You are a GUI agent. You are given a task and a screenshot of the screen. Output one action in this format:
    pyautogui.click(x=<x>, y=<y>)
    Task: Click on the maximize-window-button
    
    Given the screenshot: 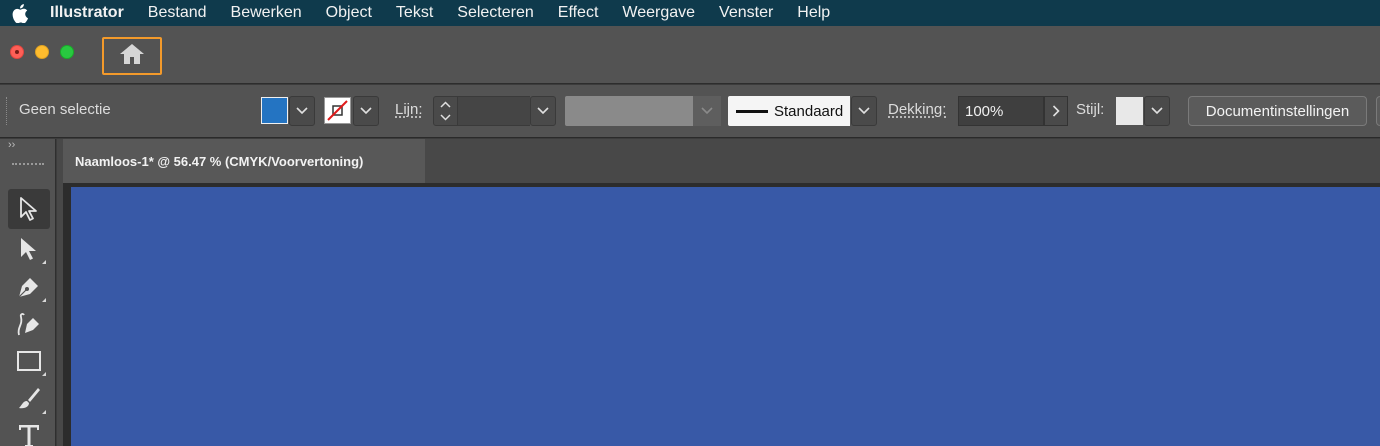 What is the action you would take?
    pyautogui.click(x=67, y=52)
    